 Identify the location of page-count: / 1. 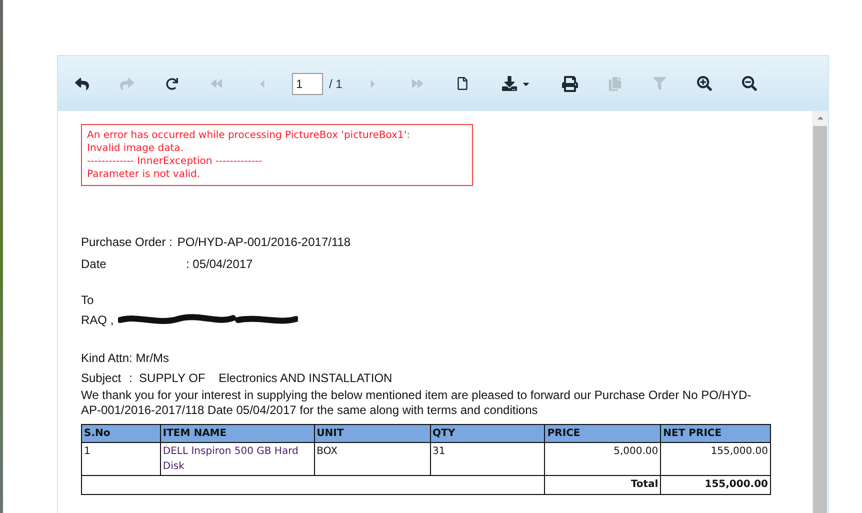
(335, 84).